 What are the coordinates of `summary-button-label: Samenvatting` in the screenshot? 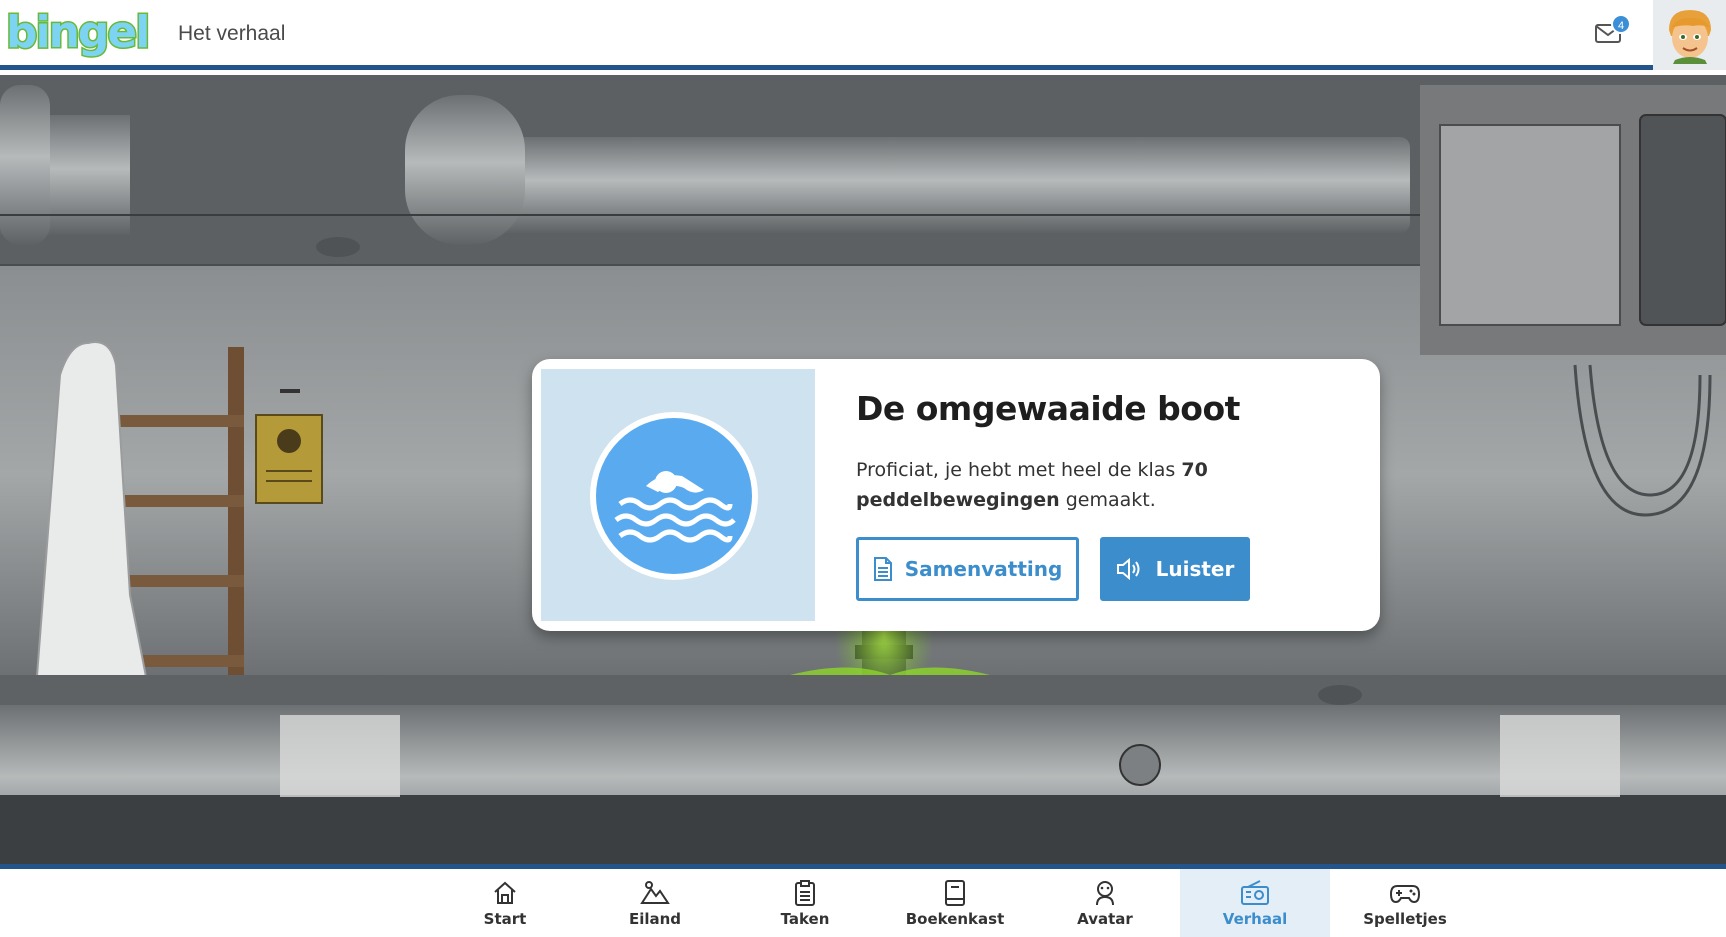 It's located at (983, 569).